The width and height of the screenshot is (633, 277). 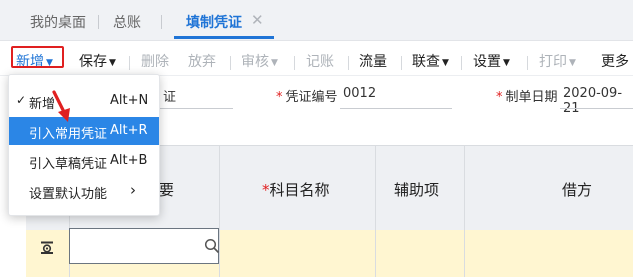 What do you see at coordinates (299, 190) in the screenshot?
I see `column-header-account-name-text: 科目名称` at bounding box center [299, 190].